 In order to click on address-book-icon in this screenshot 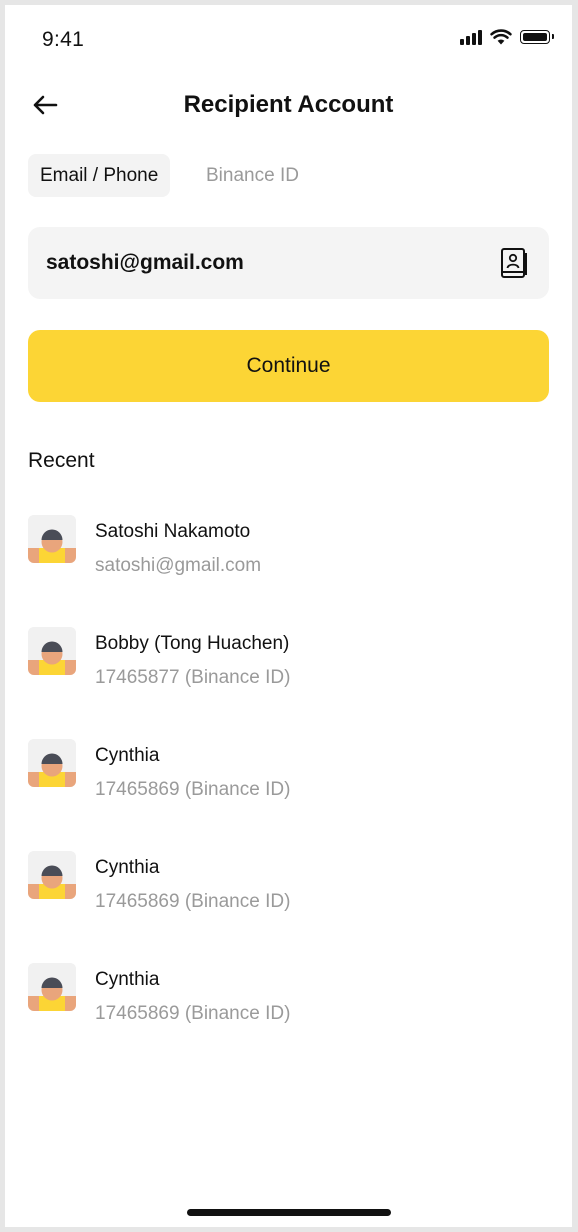, I will do `click(514, 263)`.